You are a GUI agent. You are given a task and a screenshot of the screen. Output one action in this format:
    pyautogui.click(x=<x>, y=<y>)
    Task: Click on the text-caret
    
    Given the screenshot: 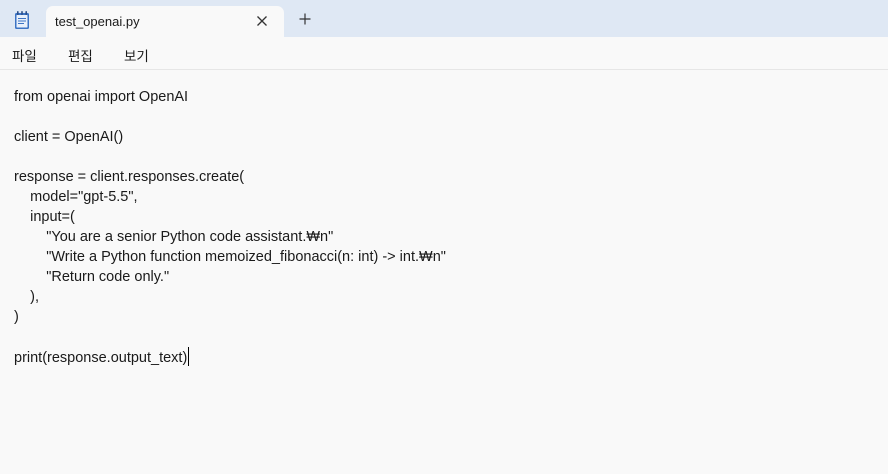 What is the action you would take?
    pyautogui.click(x=189, y=356)
    